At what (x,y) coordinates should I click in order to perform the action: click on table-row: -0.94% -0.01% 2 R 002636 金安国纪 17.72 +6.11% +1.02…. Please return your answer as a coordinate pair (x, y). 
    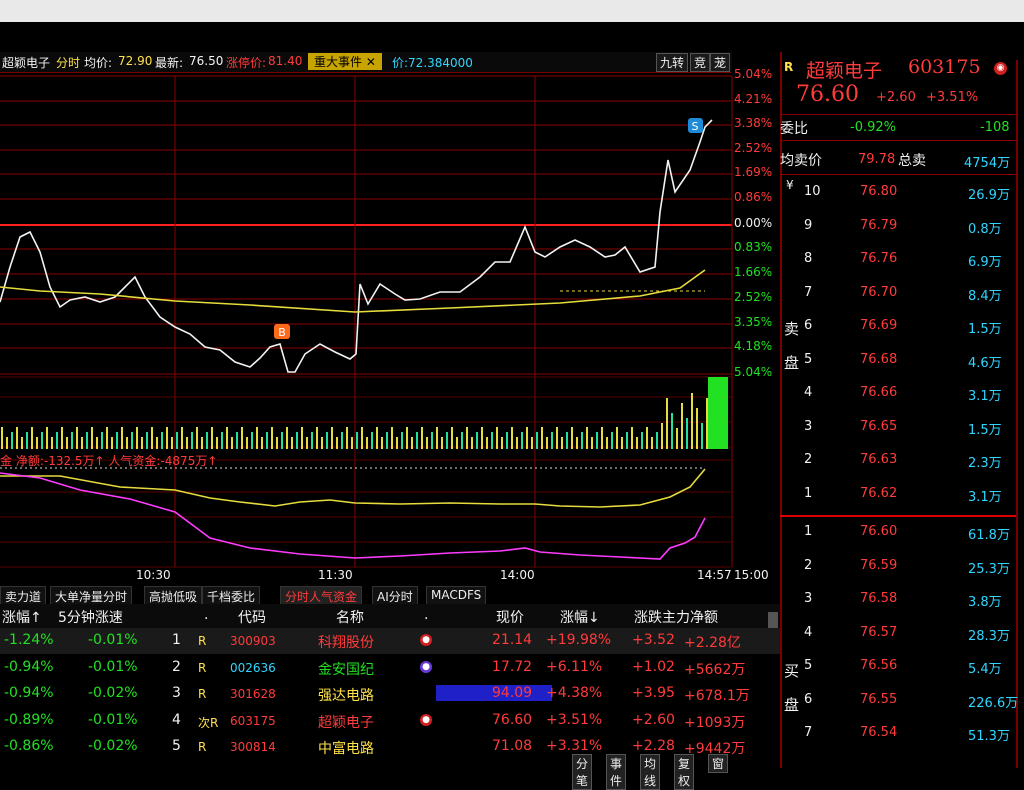
    Looking at the image, I should click on (390, 668).